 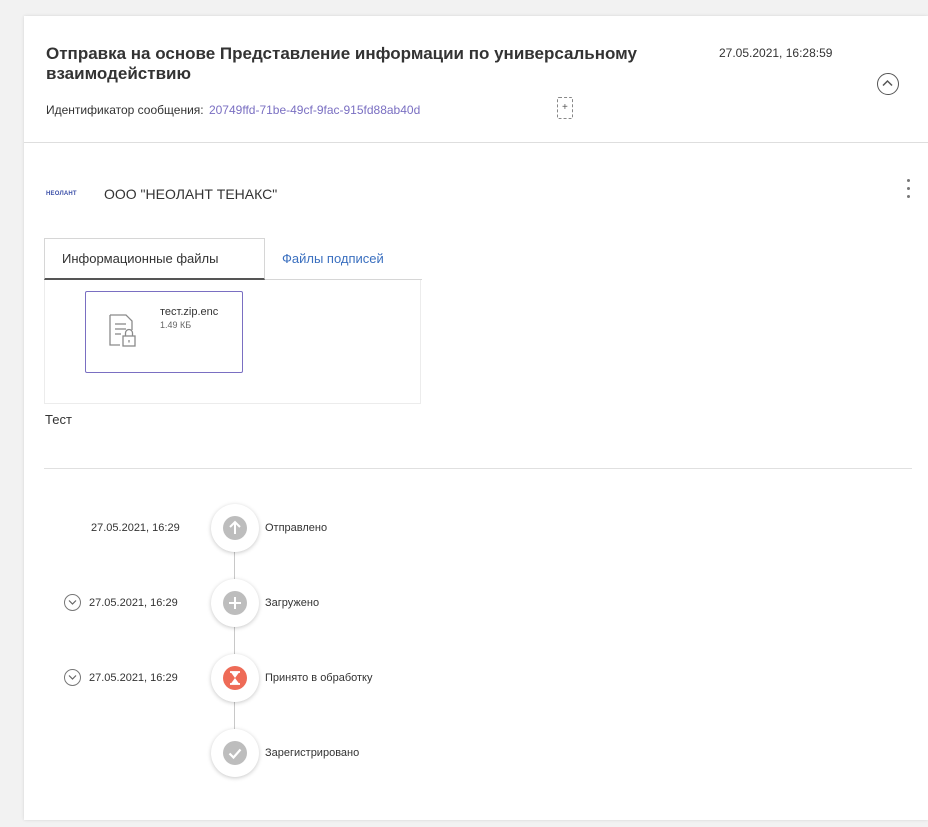 I want to click on message-id-label: Идентификатор сообщения:, so click(x=125, y=110).